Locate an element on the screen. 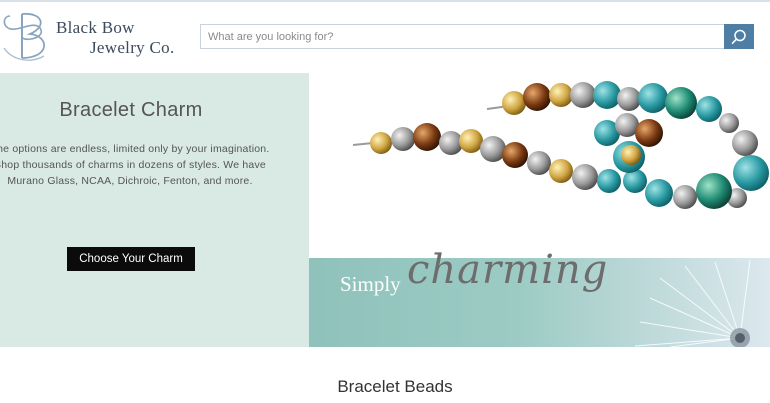 The width and height of the screenshot is (770, 403). dandelion-image is located at coordinates (692, 303).